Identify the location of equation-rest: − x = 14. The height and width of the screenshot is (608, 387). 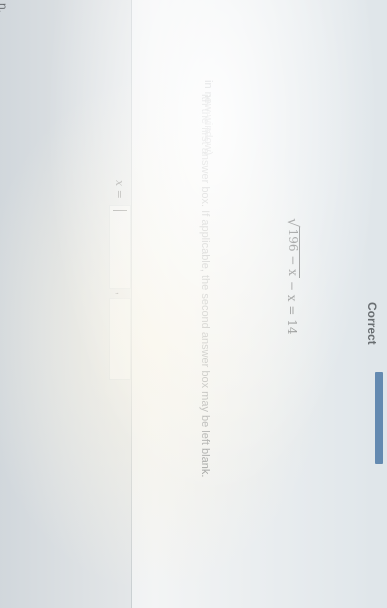
(292, 307).